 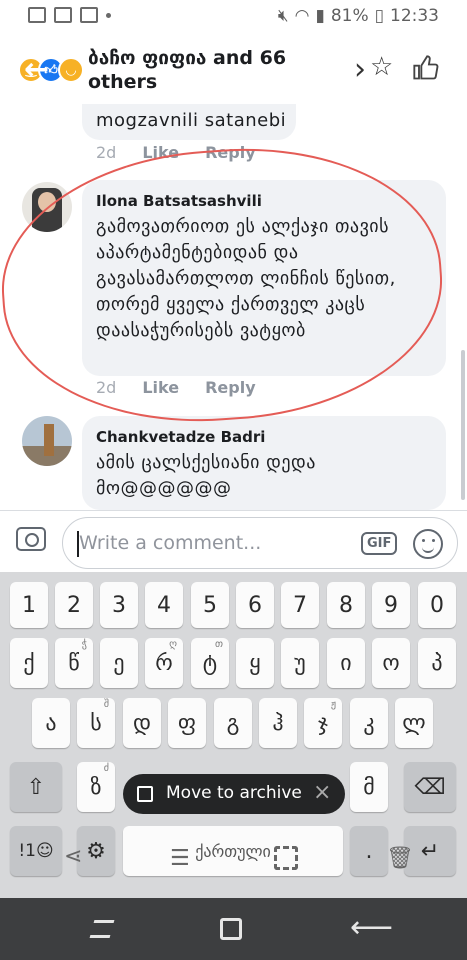 I want to click on key: 4, so click(x=164, y=605).